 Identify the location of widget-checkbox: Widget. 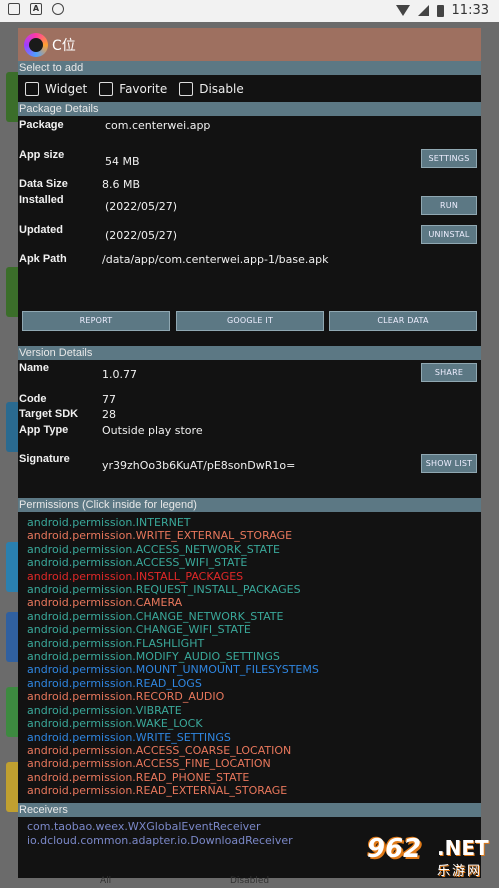
(56, 88).